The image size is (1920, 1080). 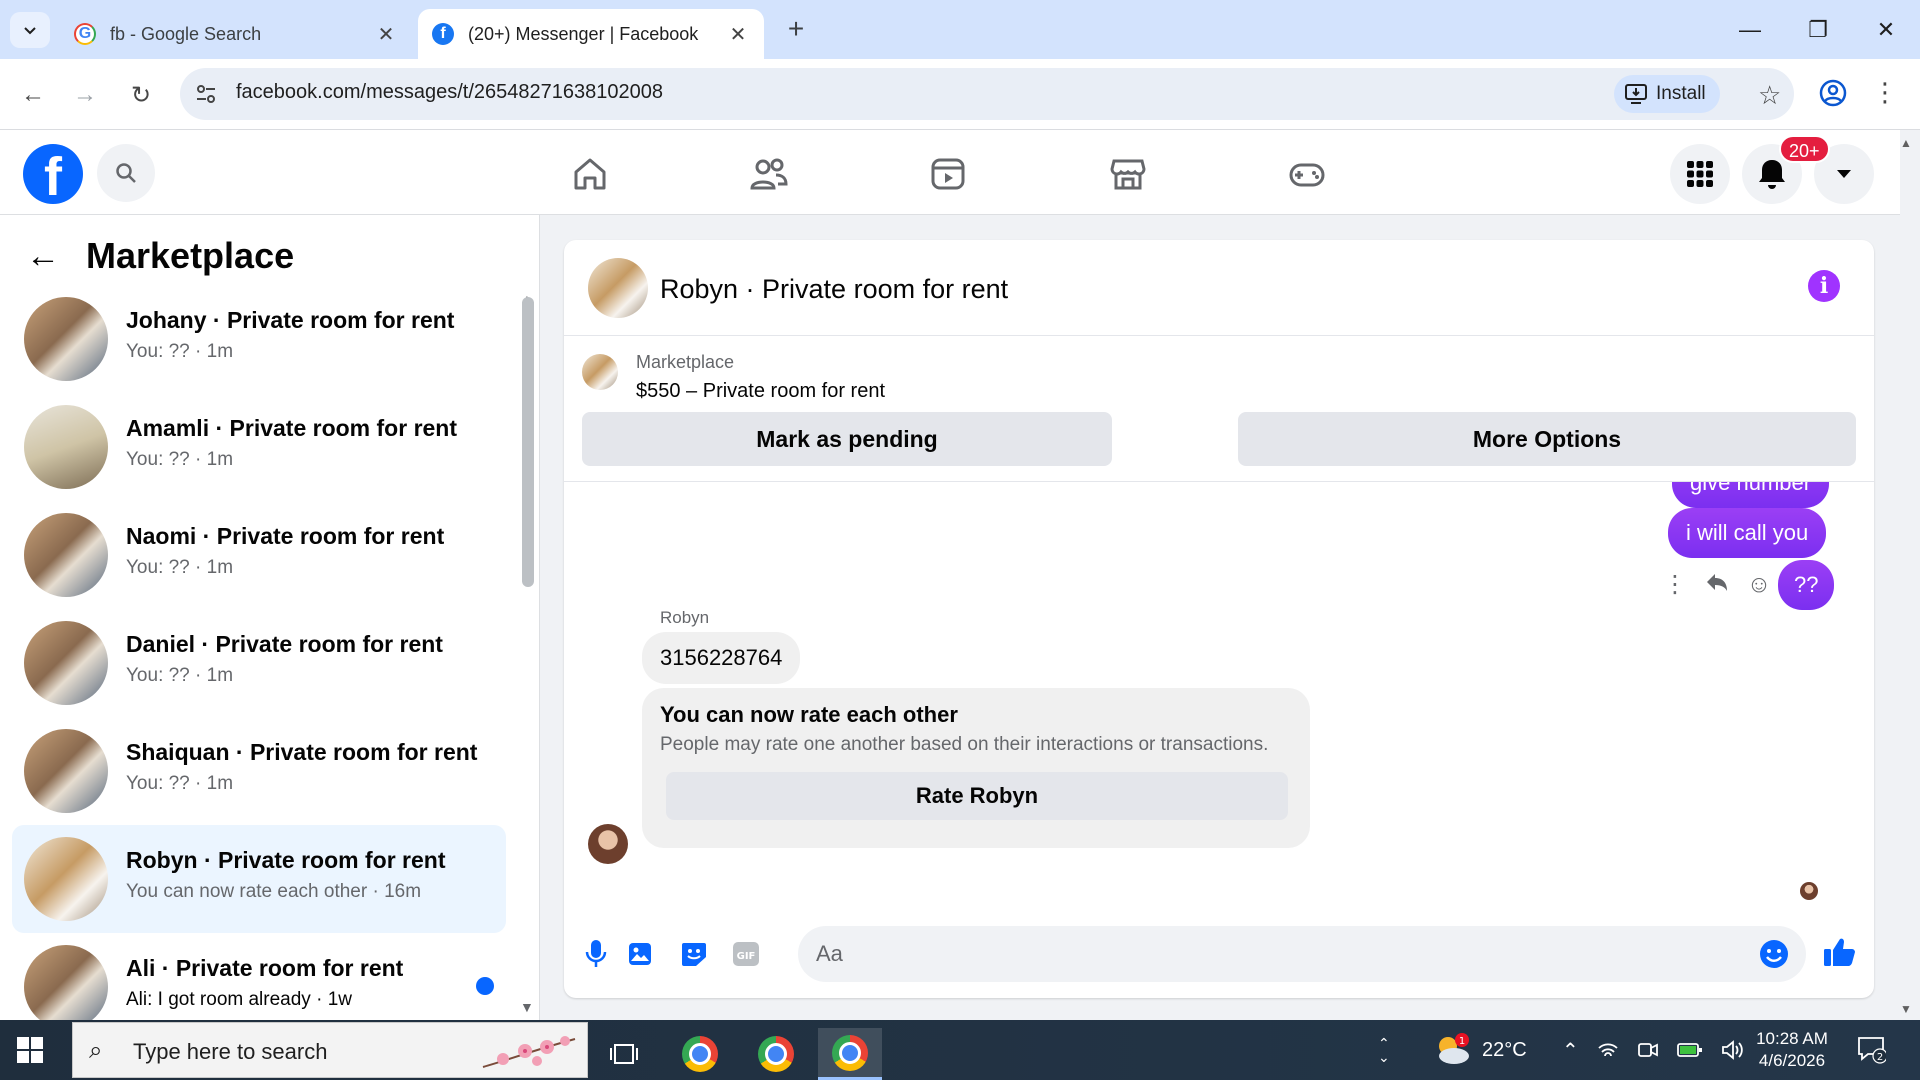 I want to click on conversation-list-scrollbar, so click(x=528, y=442).